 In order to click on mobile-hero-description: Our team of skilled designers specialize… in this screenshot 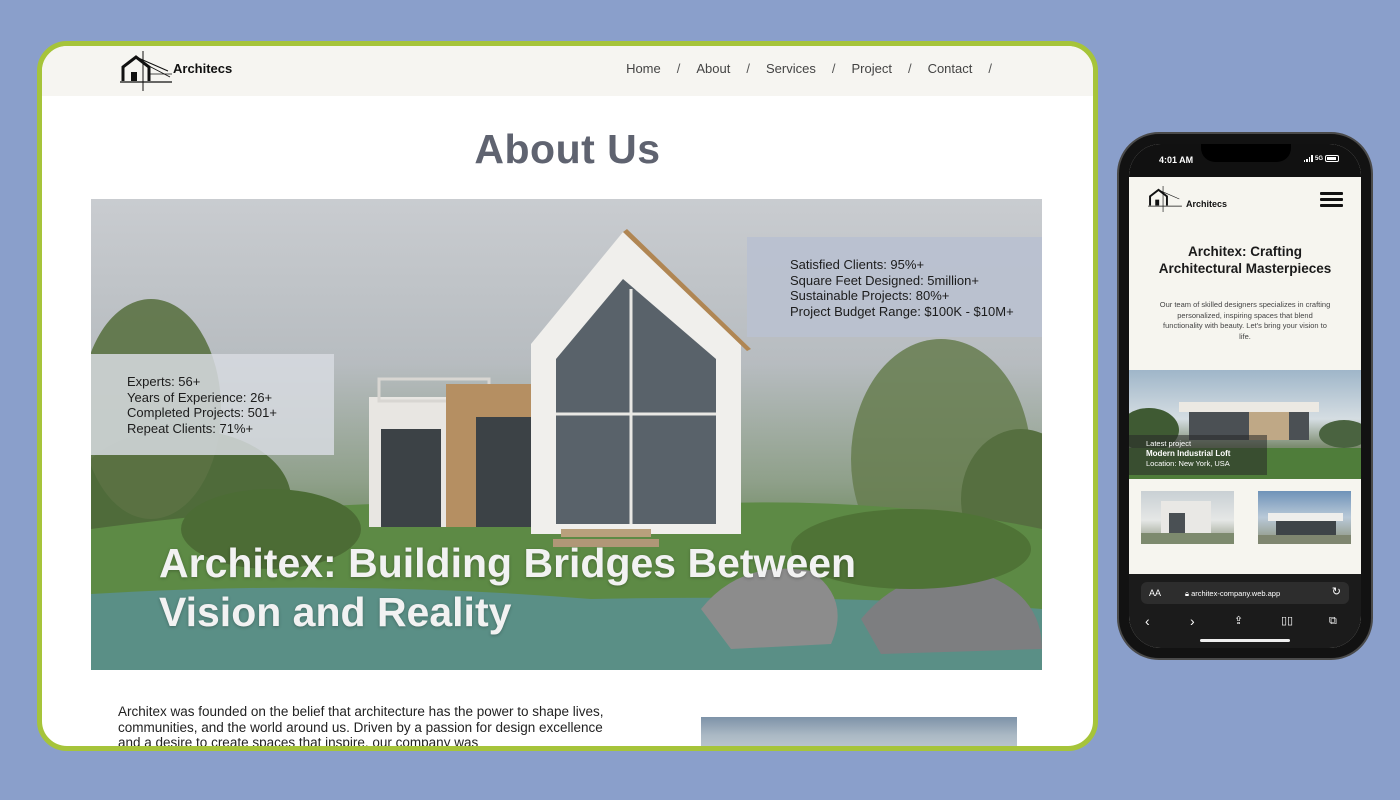, I will do `click(1245, 320)`.